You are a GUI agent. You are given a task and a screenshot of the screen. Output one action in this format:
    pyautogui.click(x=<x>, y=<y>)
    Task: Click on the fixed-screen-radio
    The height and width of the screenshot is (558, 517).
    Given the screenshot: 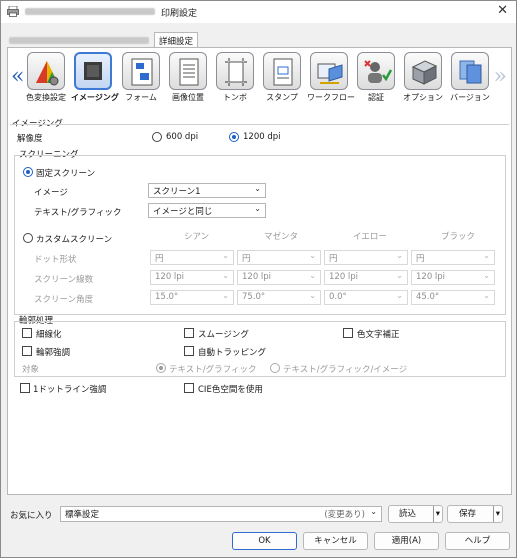 What is the action you would take?
    pyautogui.click(x=28, y=172)
    